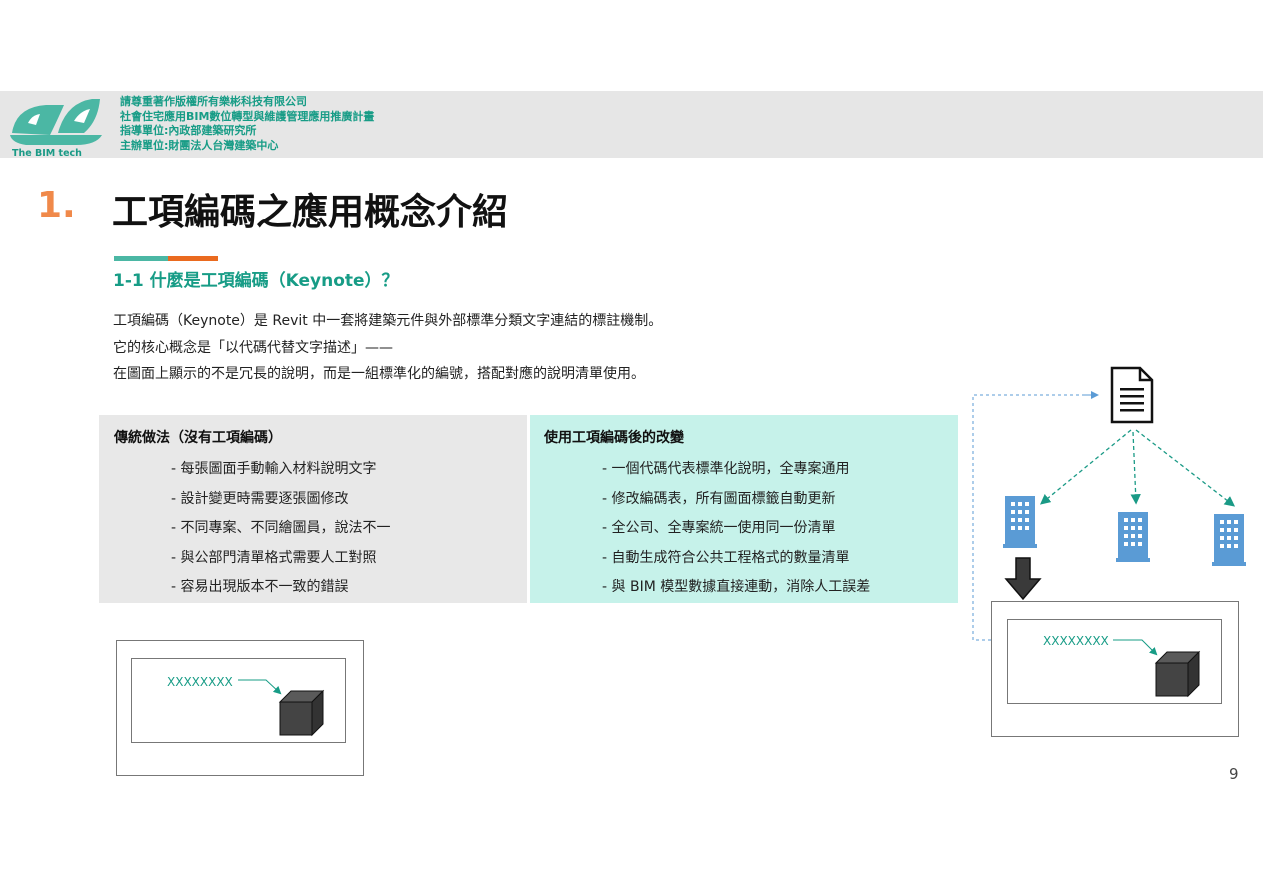 The width and height of the screenshot is (1263, 893). What do you see at coordinates (1135, 647) in the screenshot?
I see `right-leader` at bounding box center [1135, 647].